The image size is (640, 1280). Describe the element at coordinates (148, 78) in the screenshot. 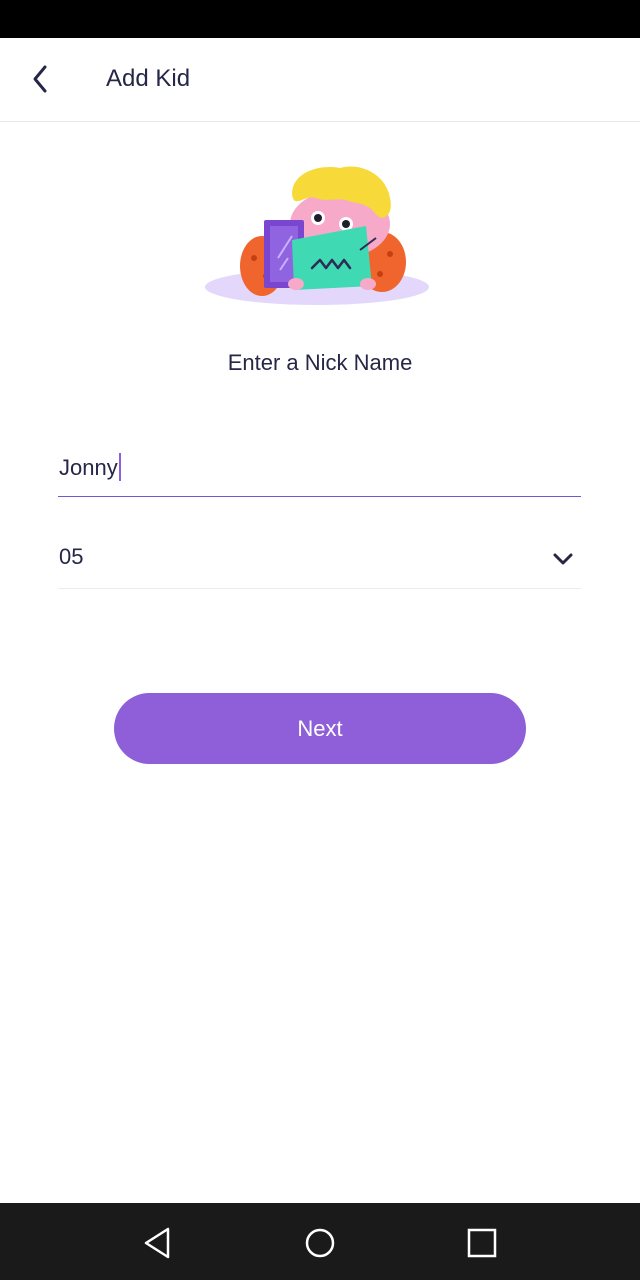

I see `page-title: Add Kid` at that location.